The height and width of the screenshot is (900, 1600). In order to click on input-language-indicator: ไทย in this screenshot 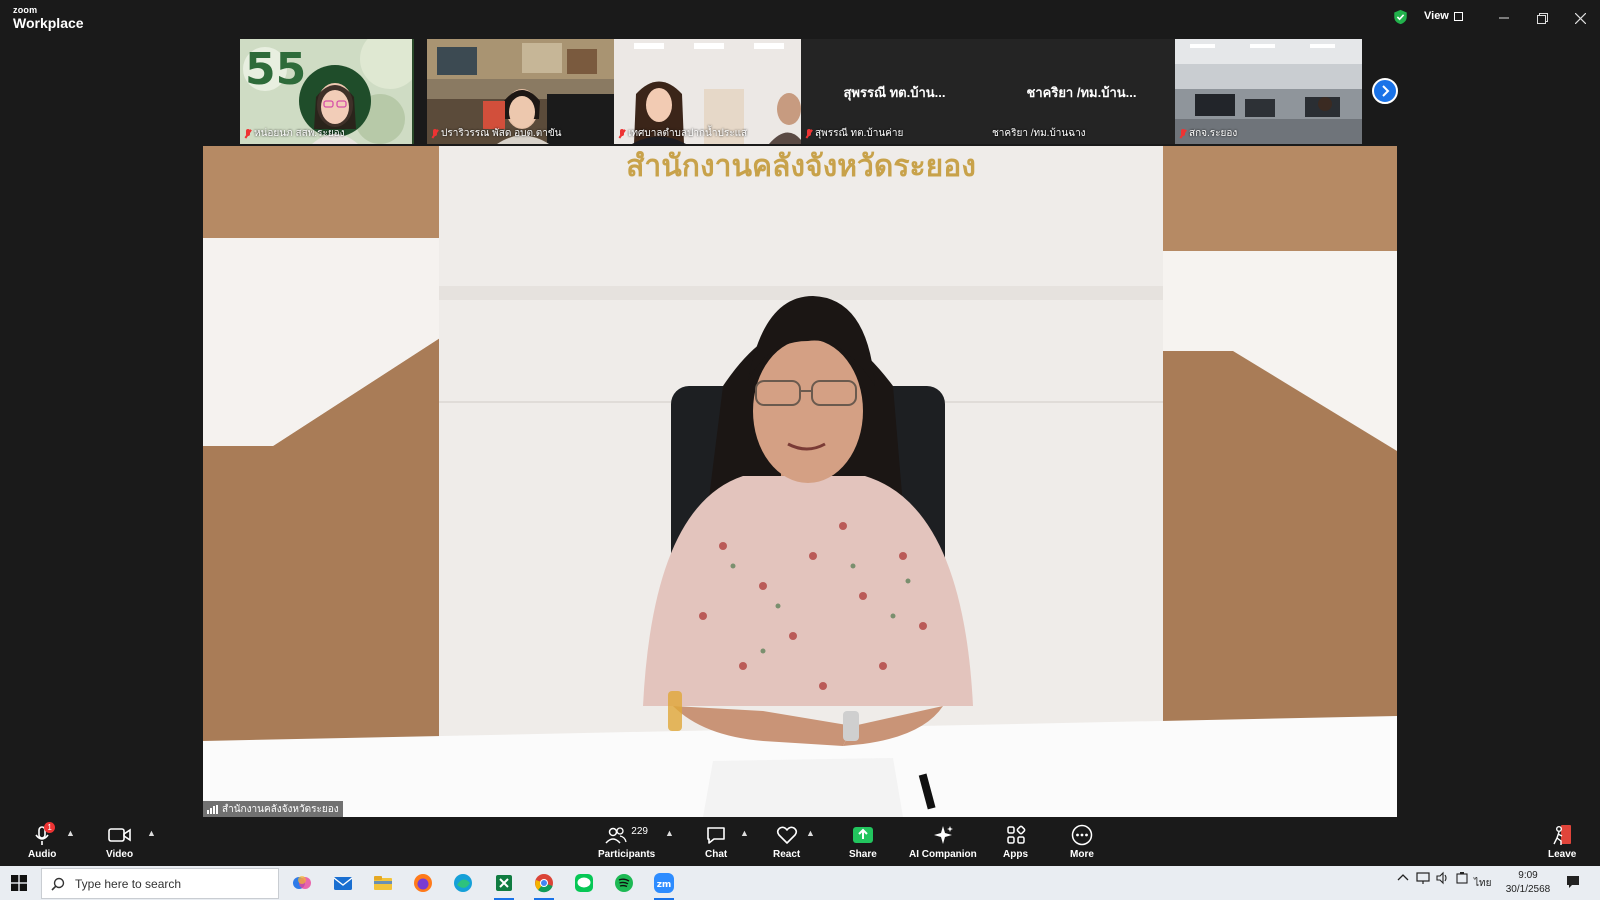, I will do `click(1482, 883)`.